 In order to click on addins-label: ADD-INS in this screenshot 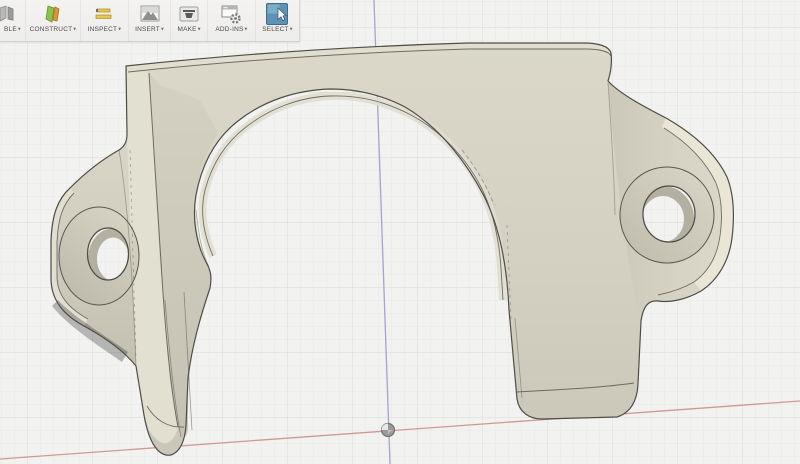, I will do `click(229, 29)`.